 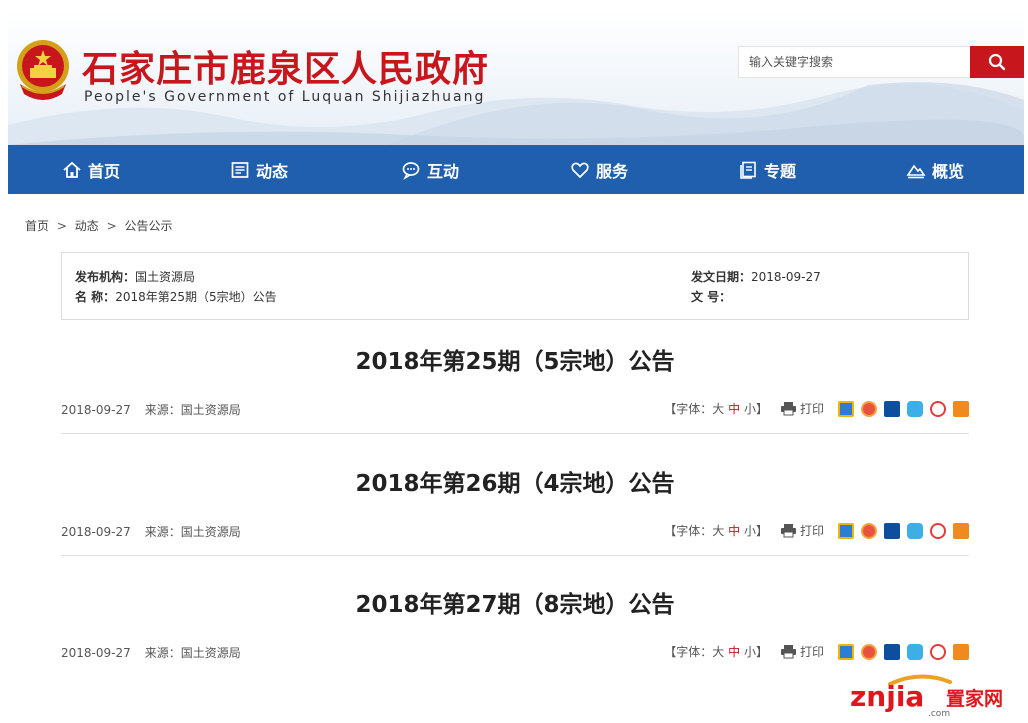 I want to click on article-title: 2018年第26期（4宗地）公告, so click(x=515, y=484).